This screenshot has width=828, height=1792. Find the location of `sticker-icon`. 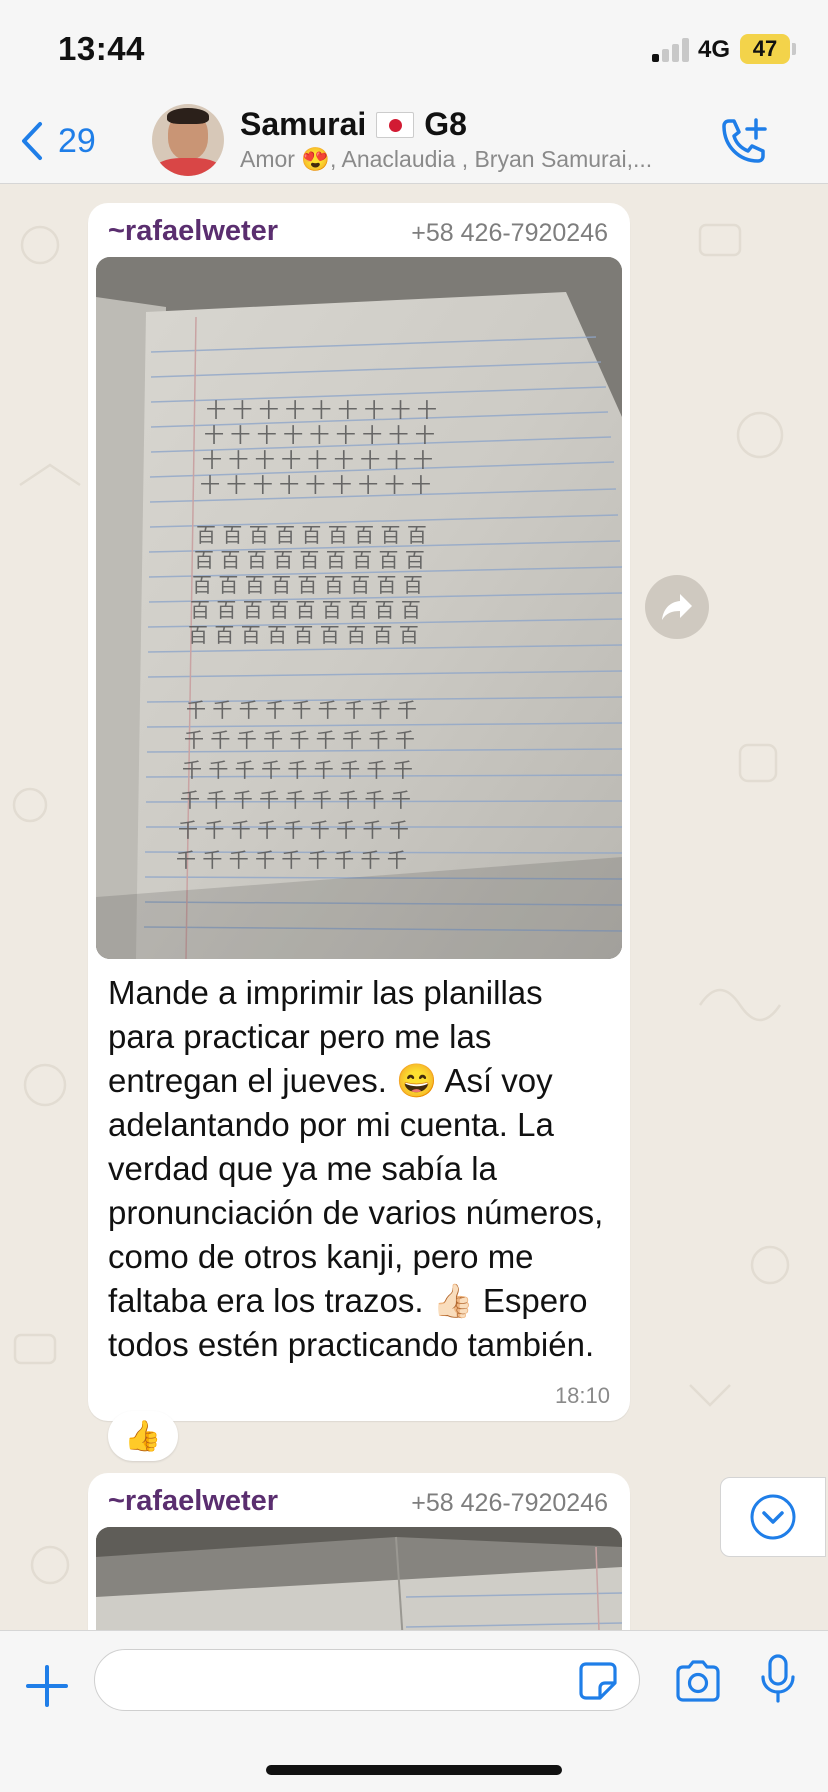

sticker-icon is located at coordinates (598, 1681).